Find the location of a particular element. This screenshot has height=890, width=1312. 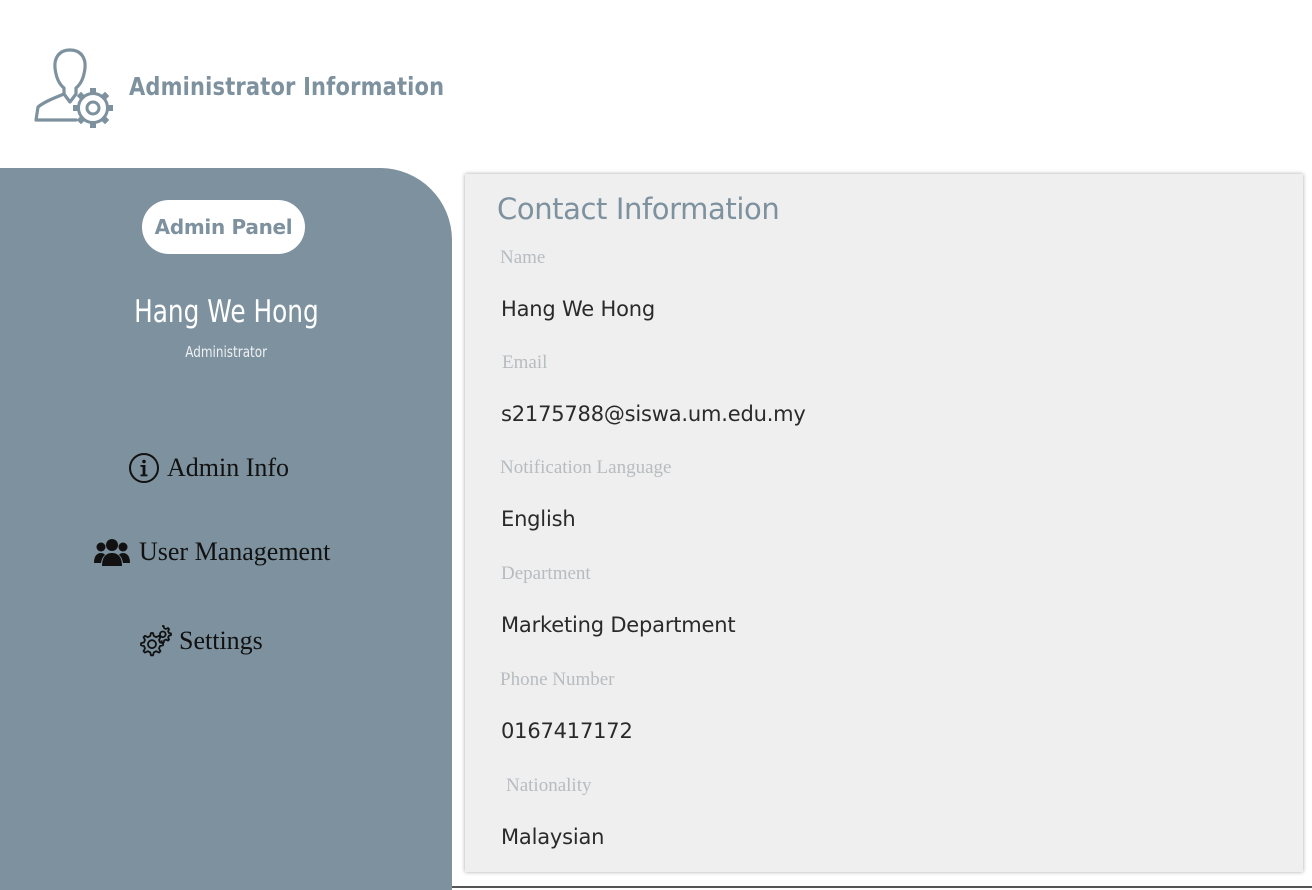

name-label: Name is located at coordinates (523, 257).